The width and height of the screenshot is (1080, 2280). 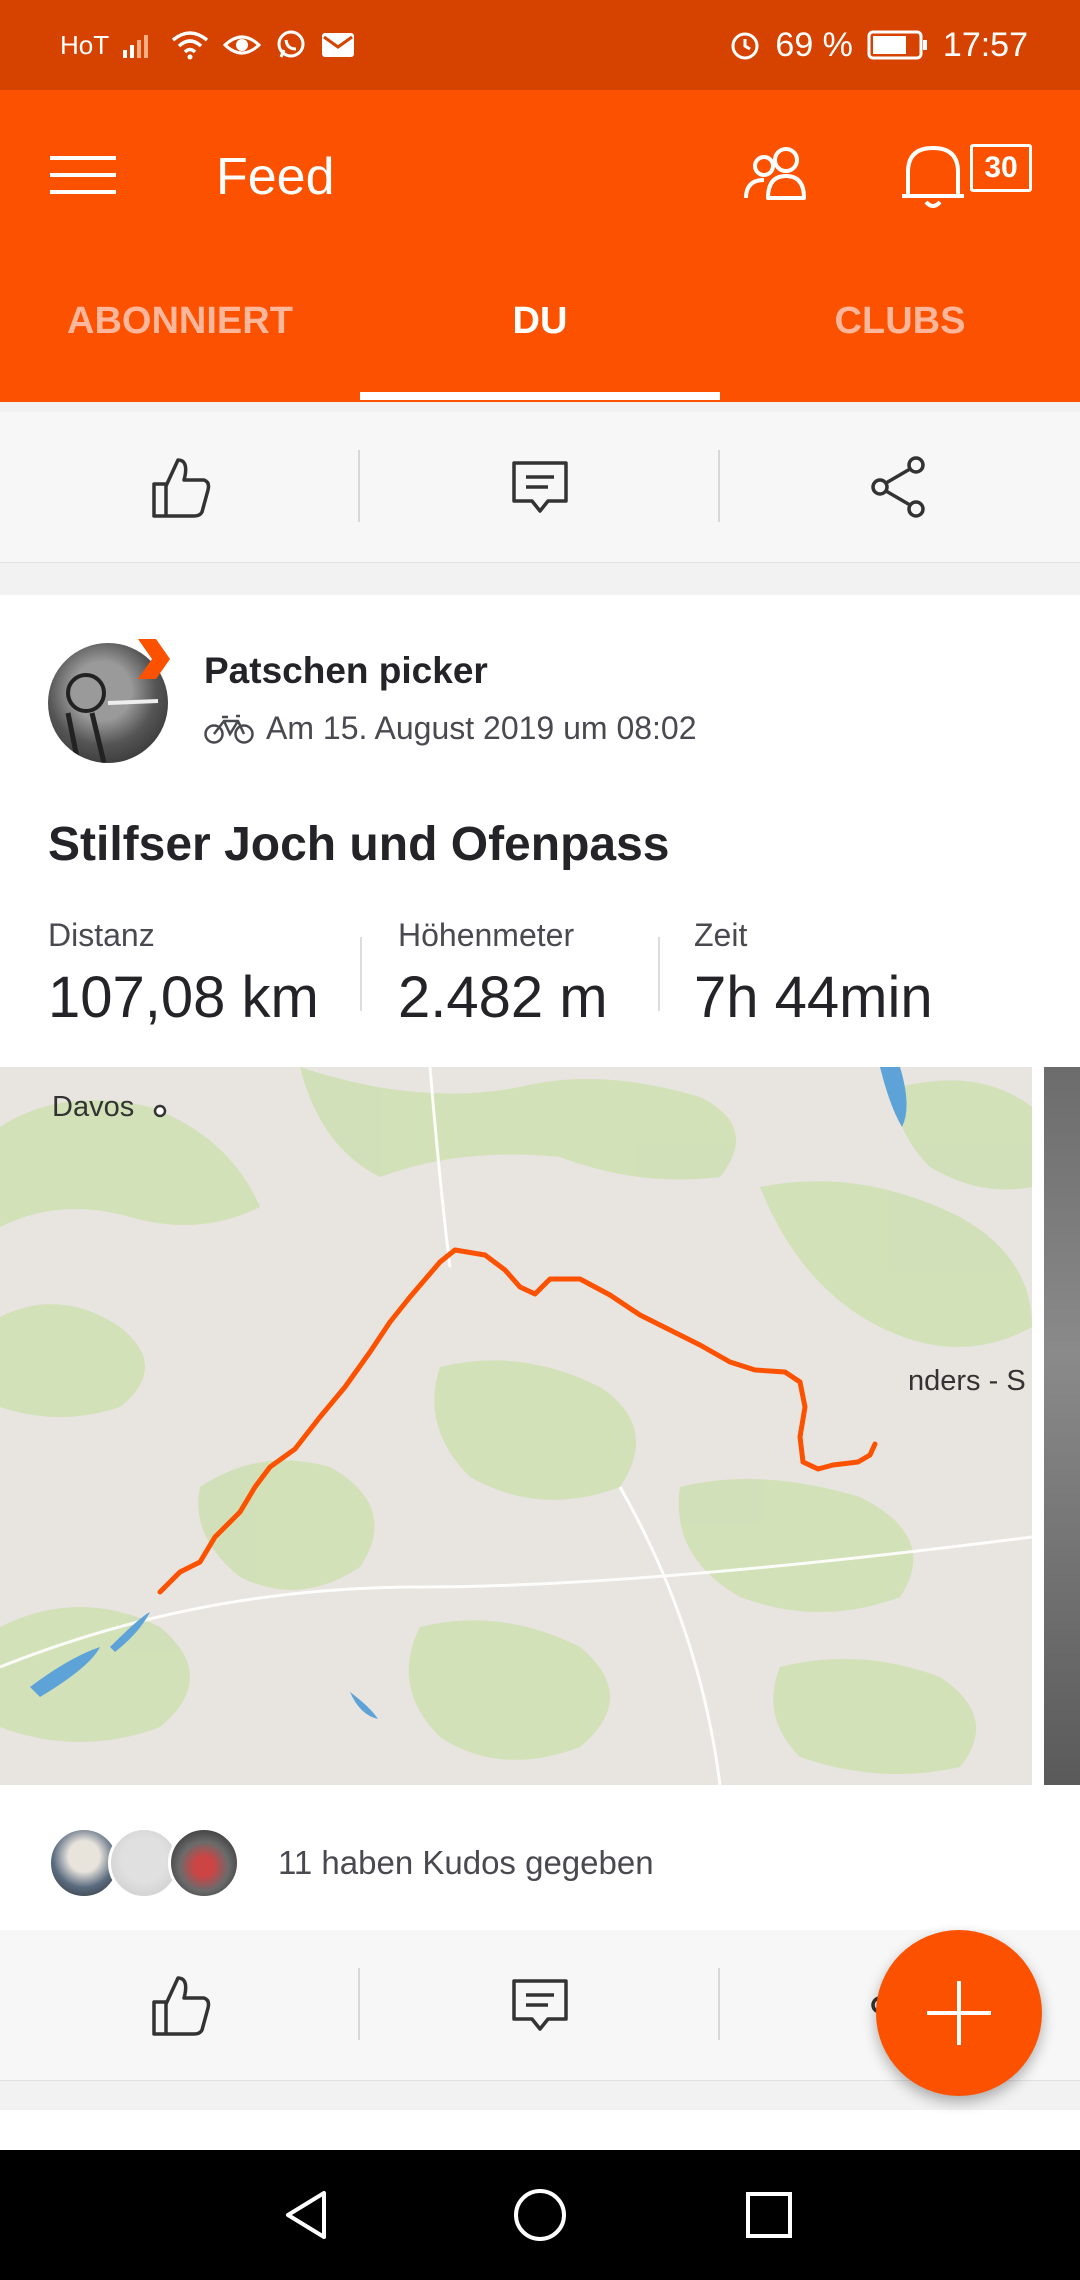 I want to click on previous-post-actions, so click(x=540, y=487).